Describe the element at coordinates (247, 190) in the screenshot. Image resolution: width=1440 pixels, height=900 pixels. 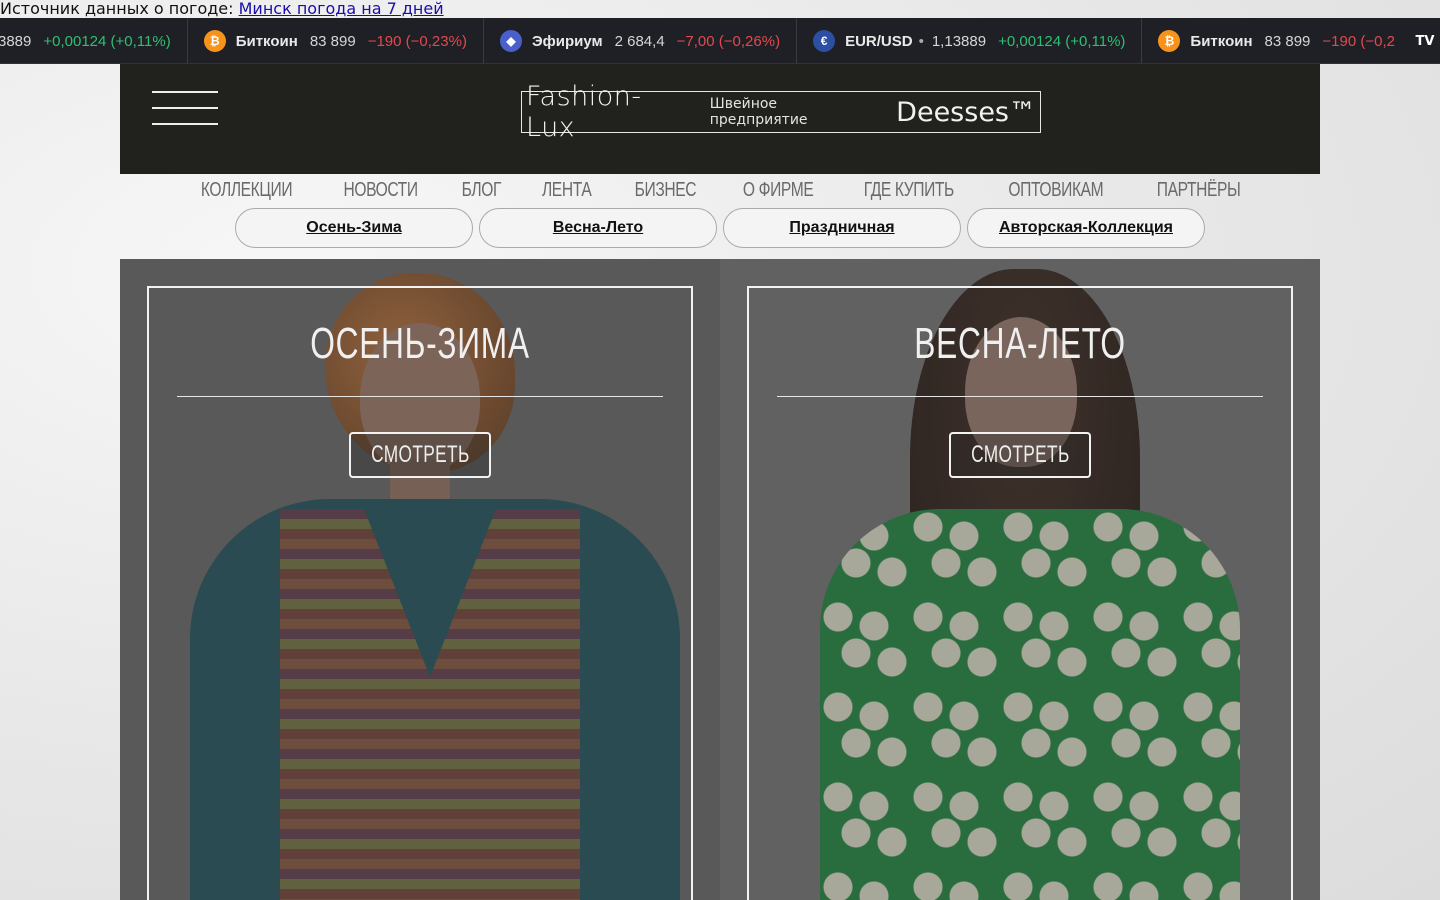
I see `nav-item-collections: КОЛЛЕКЦИИ` at that location.